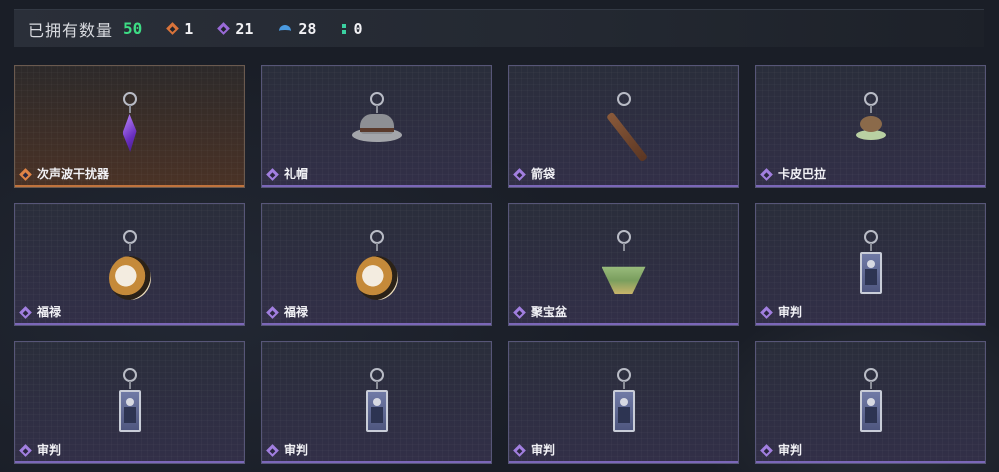 Image resolution: width=999 pixels, height=472 pixels. I want to click on stat-rare-value: 28, so click(307, 28).